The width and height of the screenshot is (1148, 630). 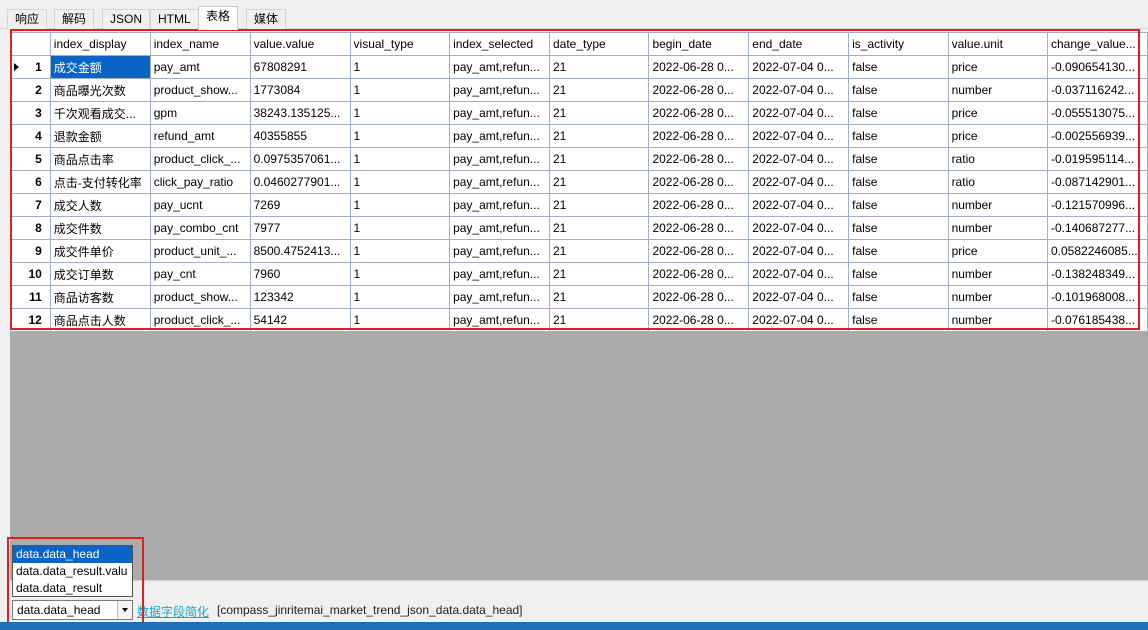 What do you see at coordinates (72, 610) in the screenshot?
I see `data-path-select: data.data_head` at bounding box center [72, 610].